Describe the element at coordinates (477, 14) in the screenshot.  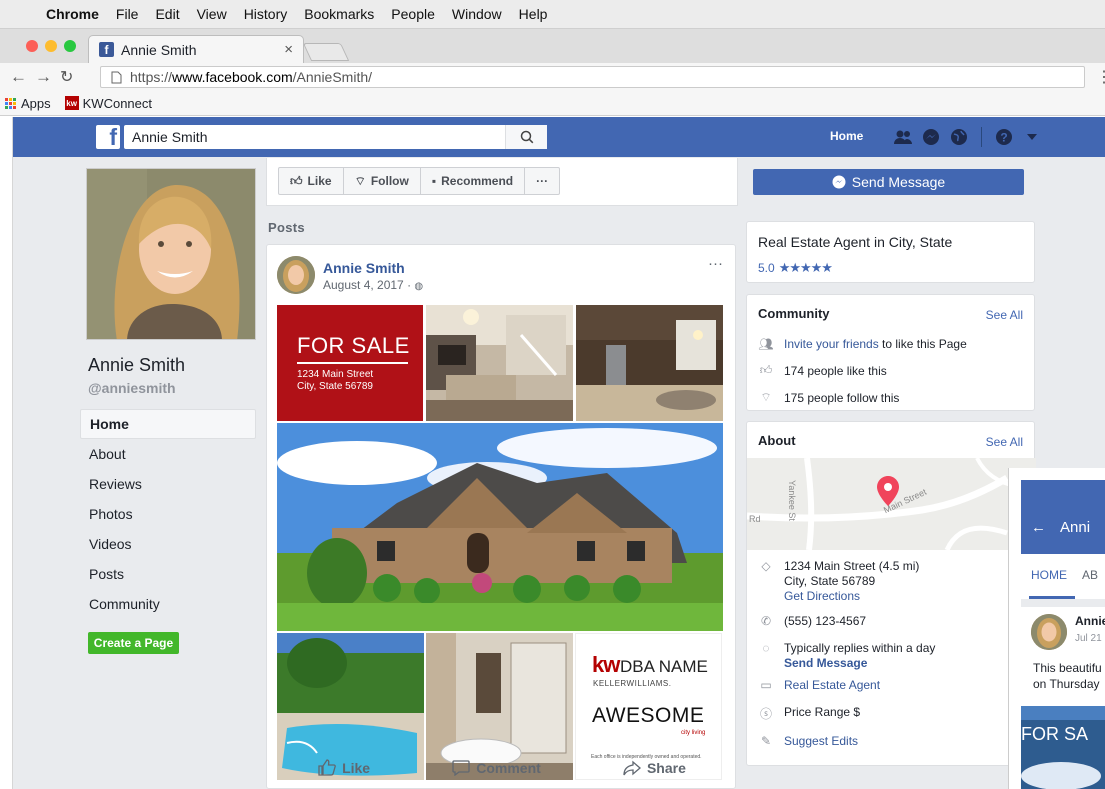
I see `menu-window: Window` at that location.